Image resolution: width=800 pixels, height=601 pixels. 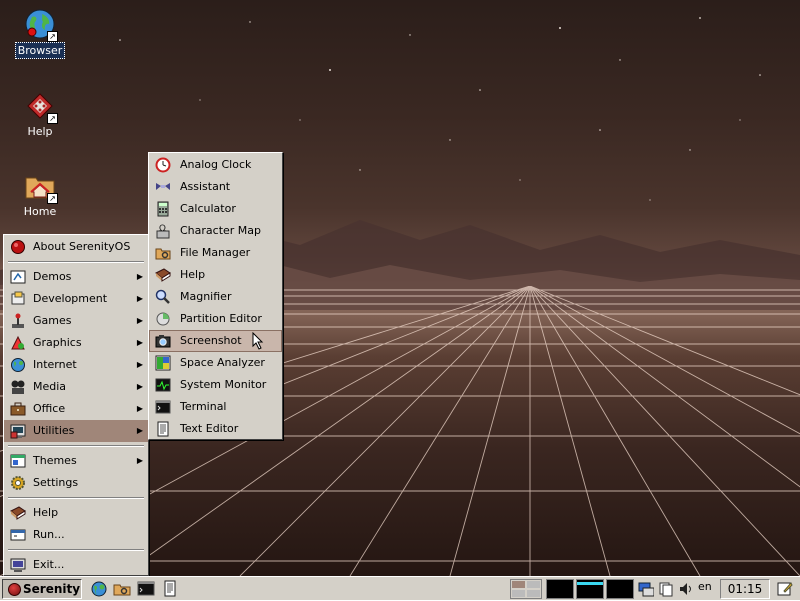 What do you see at coordinates (40, 131) in the screenshot?
I see `desktop-icon-label: Help` at bounding box center [40, 131].